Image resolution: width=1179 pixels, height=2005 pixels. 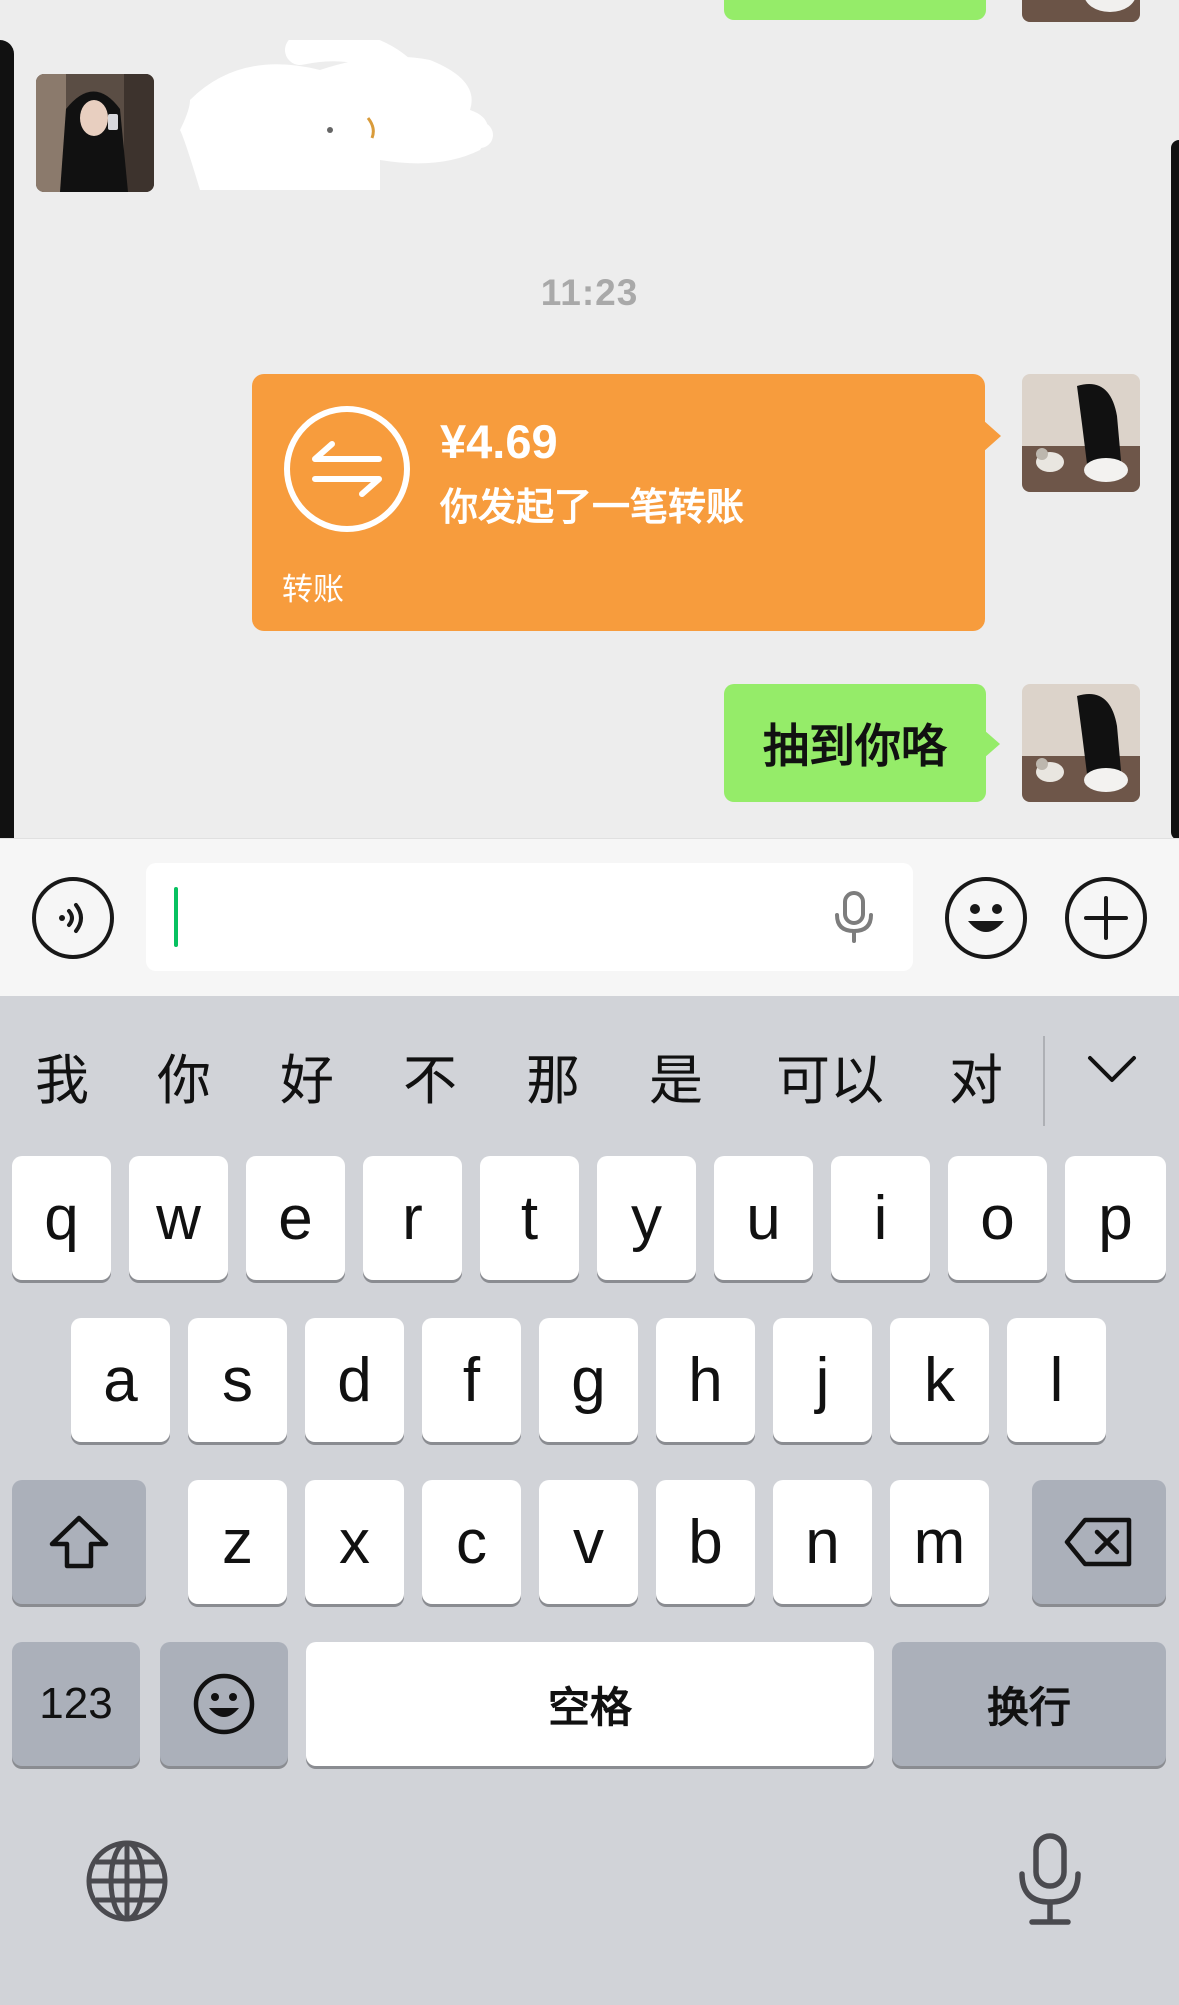 What do you see at coordinates (592, 508) in the screenshot?
I see `transfer-description: 你发起了一笔转账` at bounding box center [592, 508].